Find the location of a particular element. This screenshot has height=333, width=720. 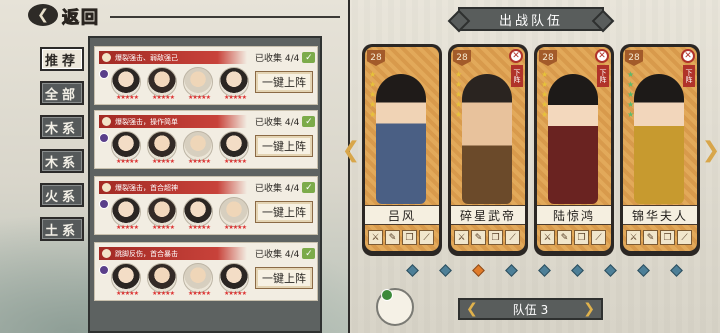

element-badge-icon is located at coordinates (104, 270).